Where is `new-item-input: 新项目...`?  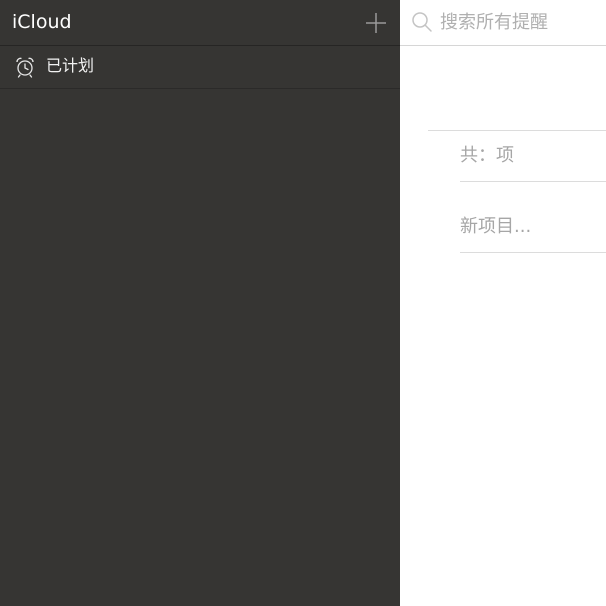
new-item-input: 新项目... is located at coordinates (495, 227).